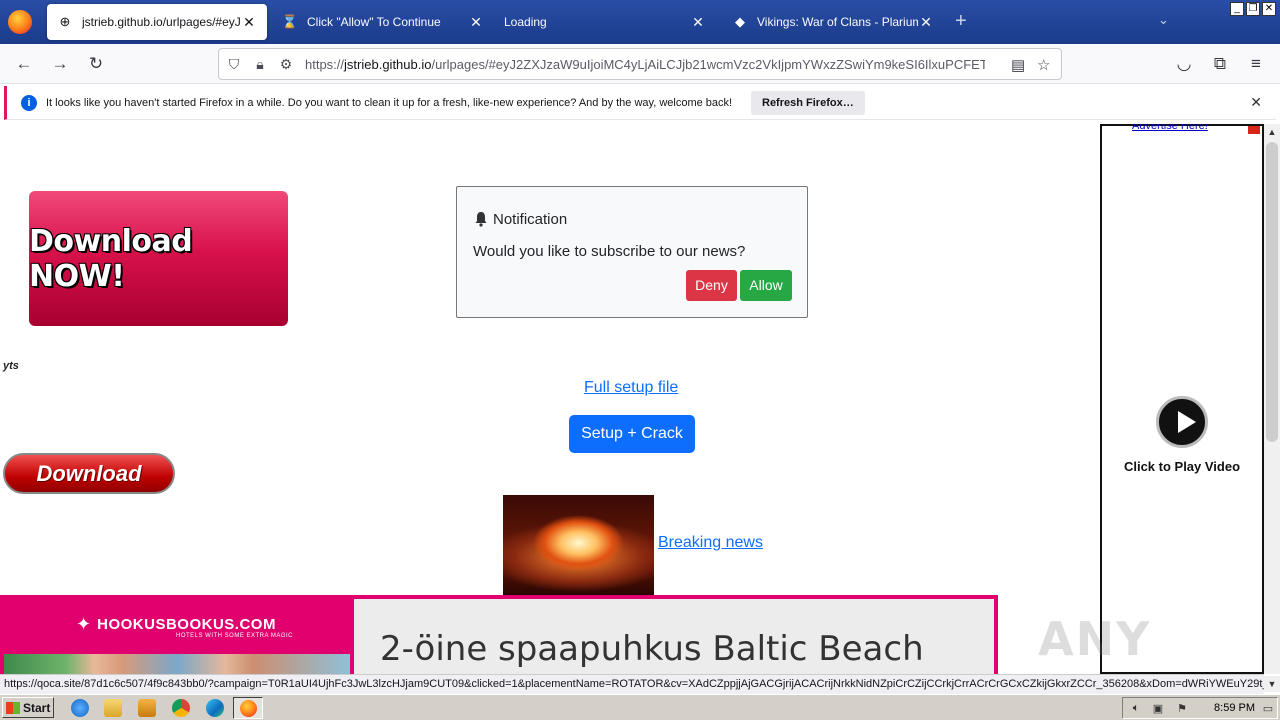 This screenshot has width=1280, height=720. Describe the element at coordinates (1163, 20) in the screenshot. I see `chevron-down-icon: ⌄` at that location.